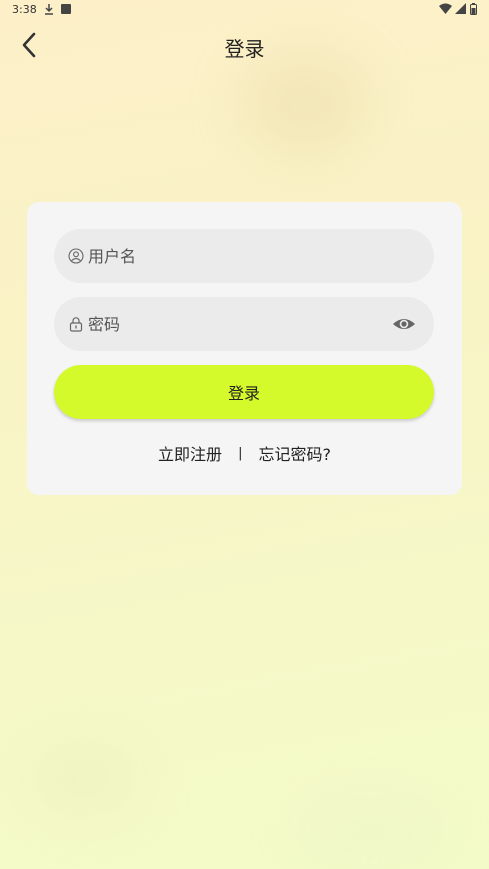  I want to click on register-link: 立即注册, so click(190, 453).